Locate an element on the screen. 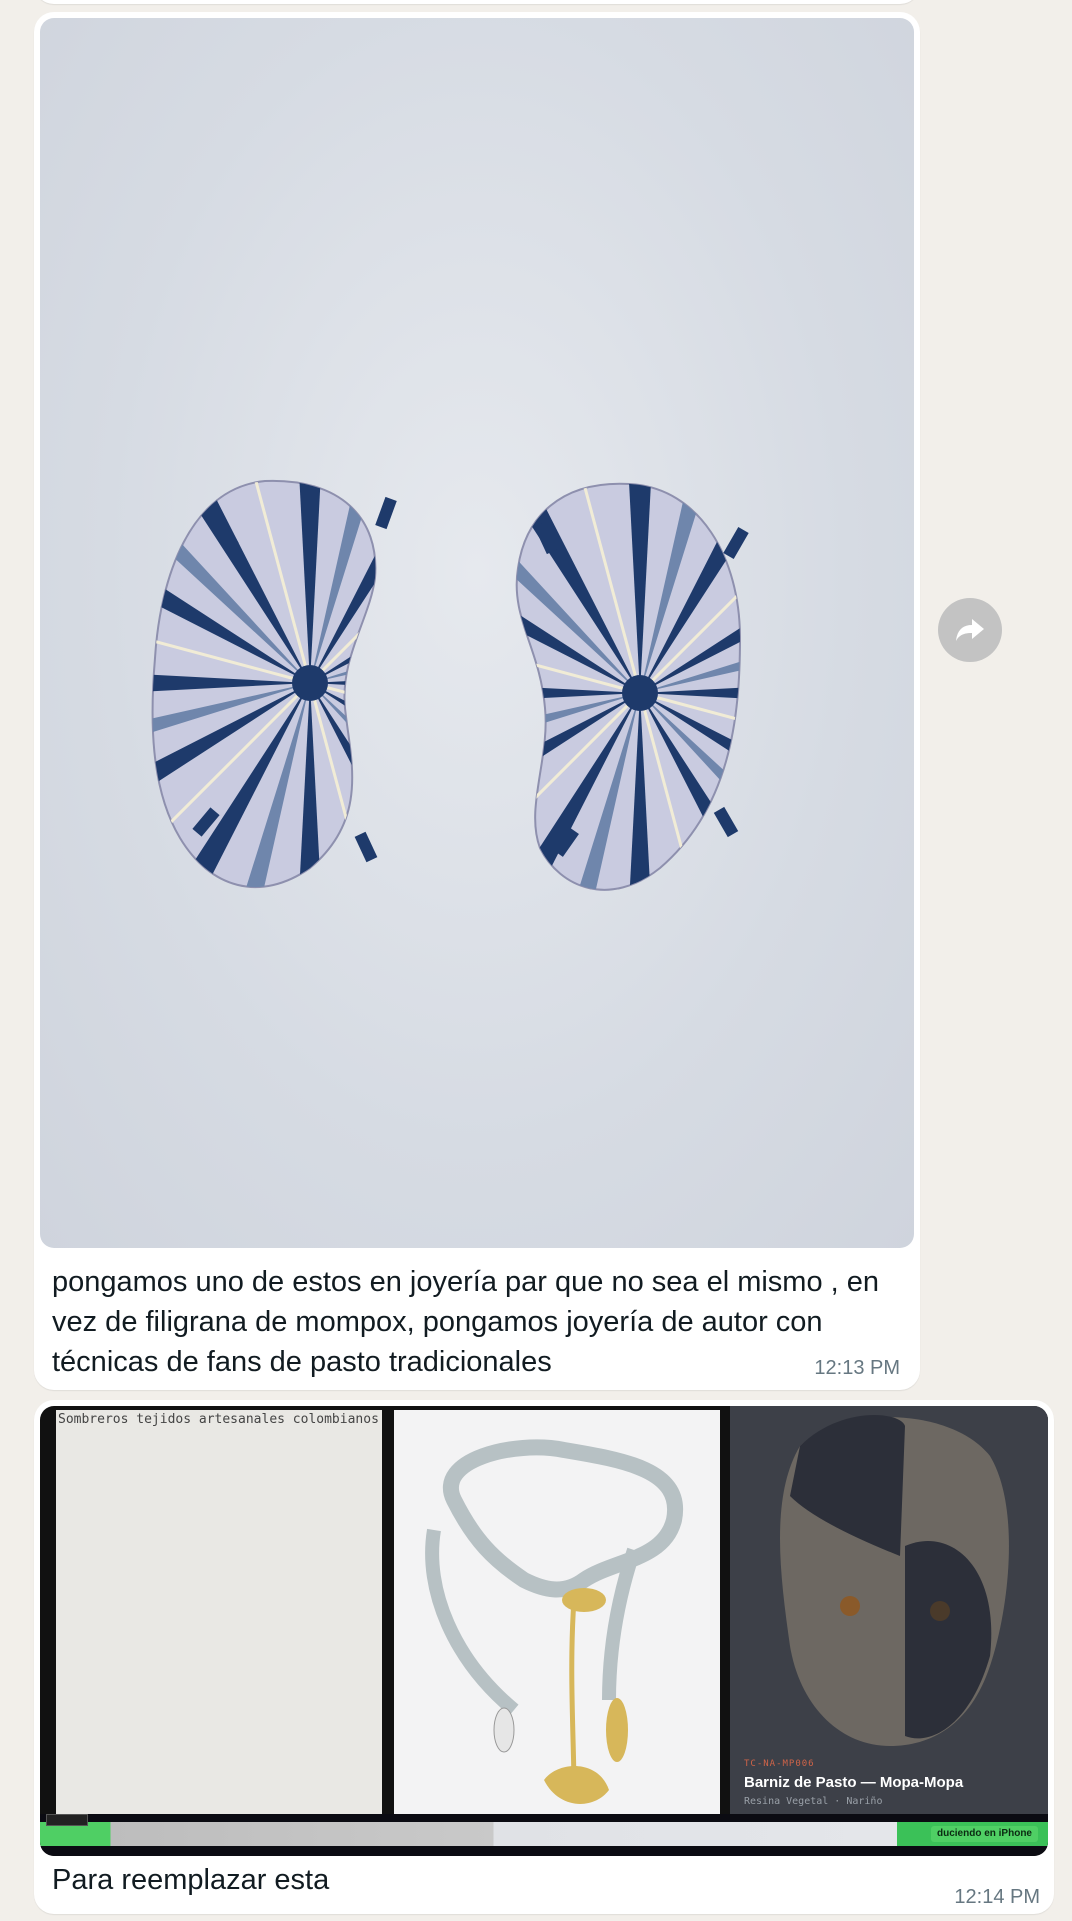 This screenshot has height=1921, width=1072. forward-button is located at coordinates (970, 630).